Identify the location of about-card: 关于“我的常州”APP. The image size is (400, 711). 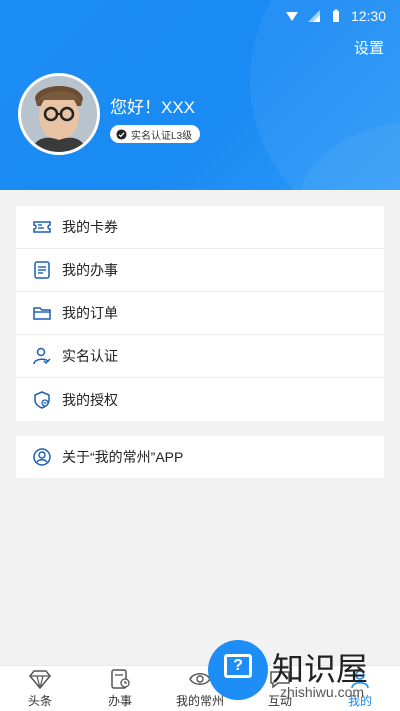
(200, 457).